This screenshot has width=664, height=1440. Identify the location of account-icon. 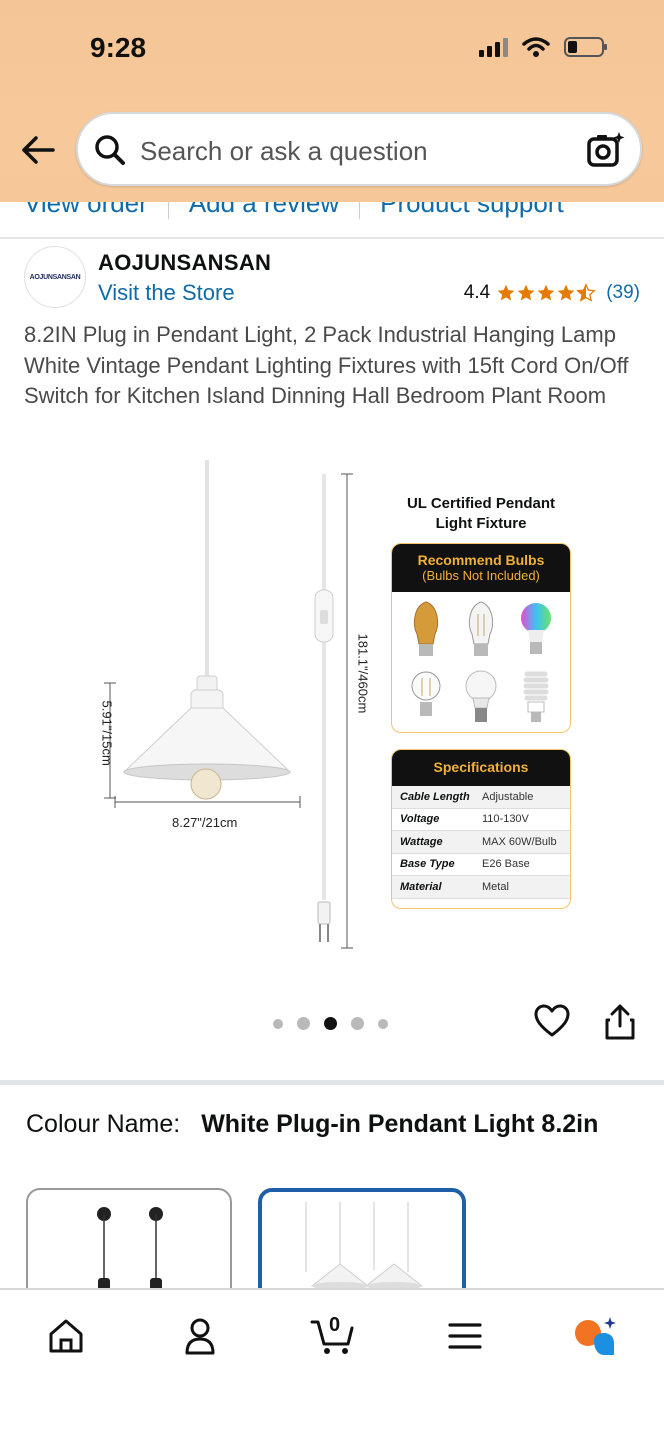
(200, 1336).